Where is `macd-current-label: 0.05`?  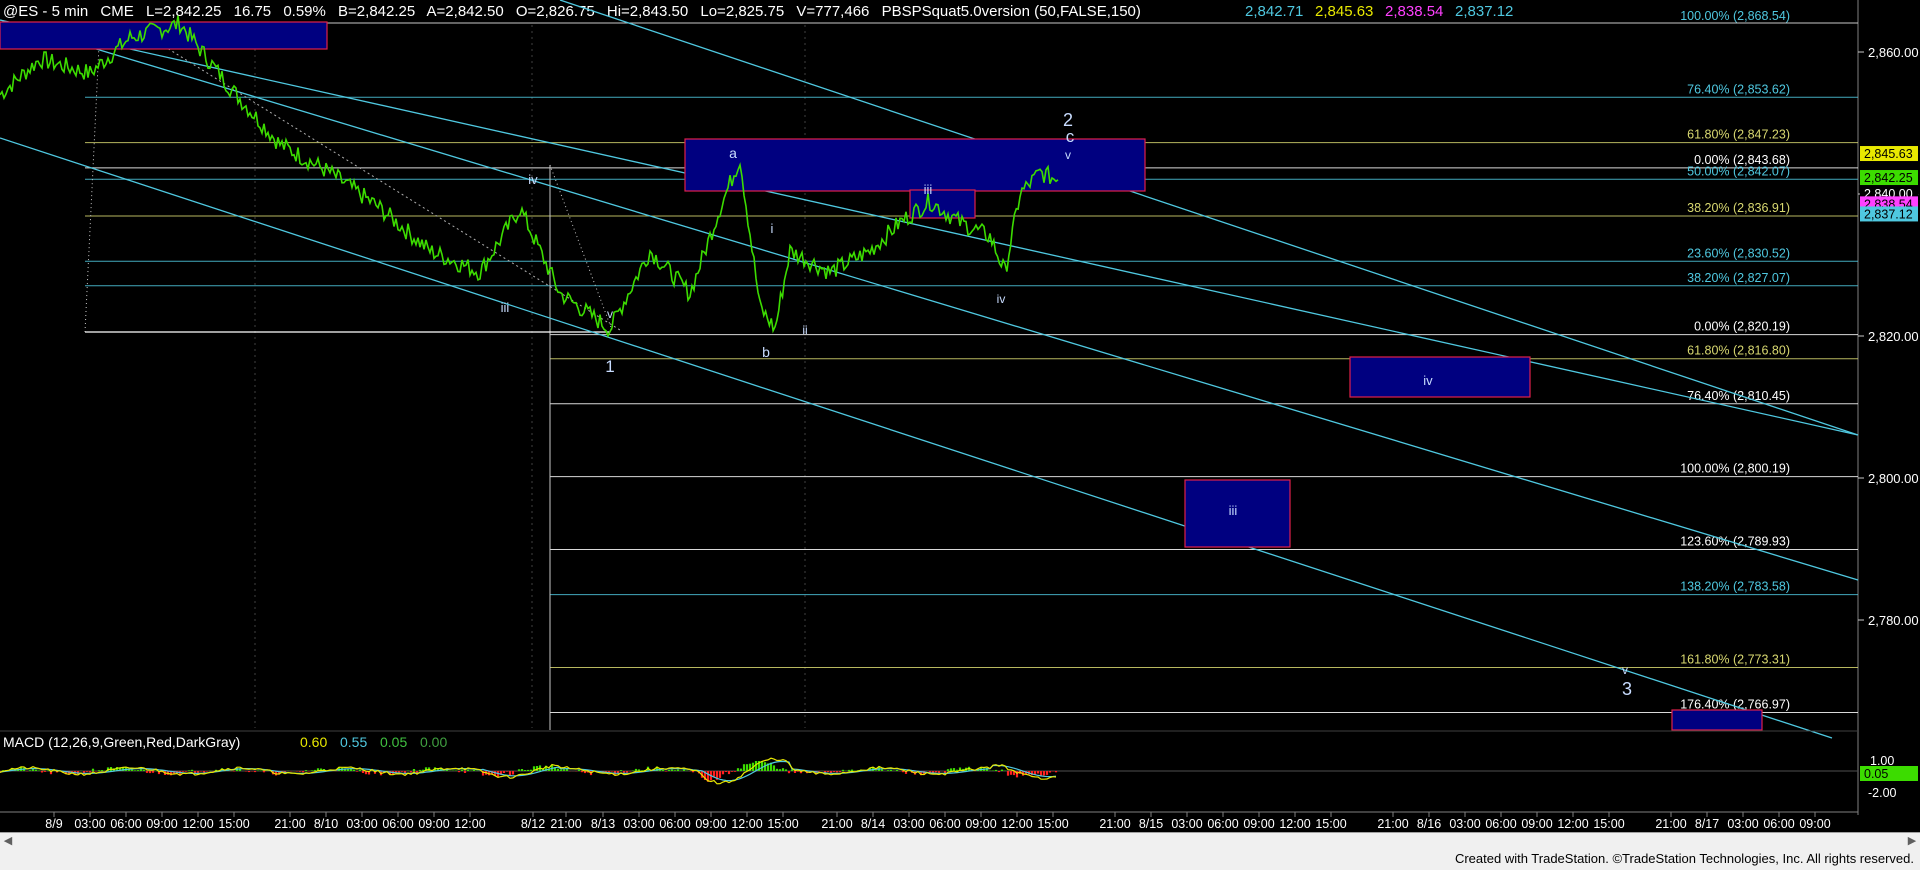 macd-current-label: 0.05 is located at coordinates (1876, 774).